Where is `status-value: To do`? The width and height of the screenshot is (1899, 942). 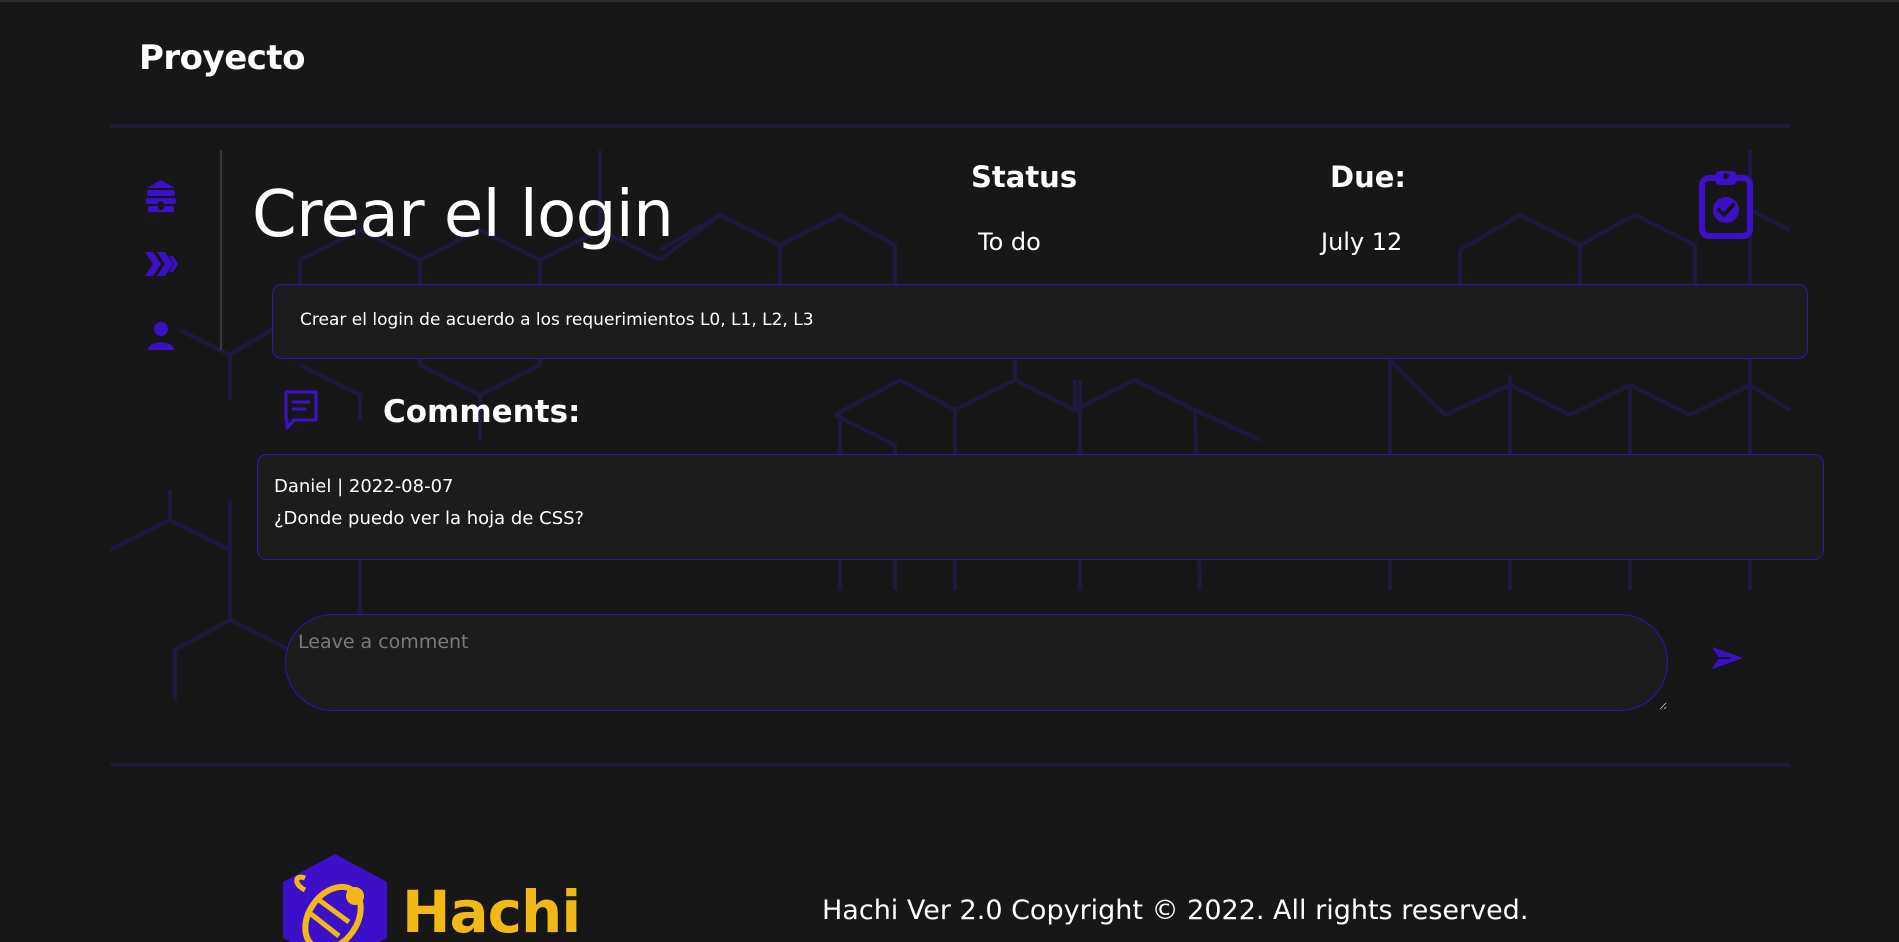
status-value: To do is located at coordinates (1009, 242).